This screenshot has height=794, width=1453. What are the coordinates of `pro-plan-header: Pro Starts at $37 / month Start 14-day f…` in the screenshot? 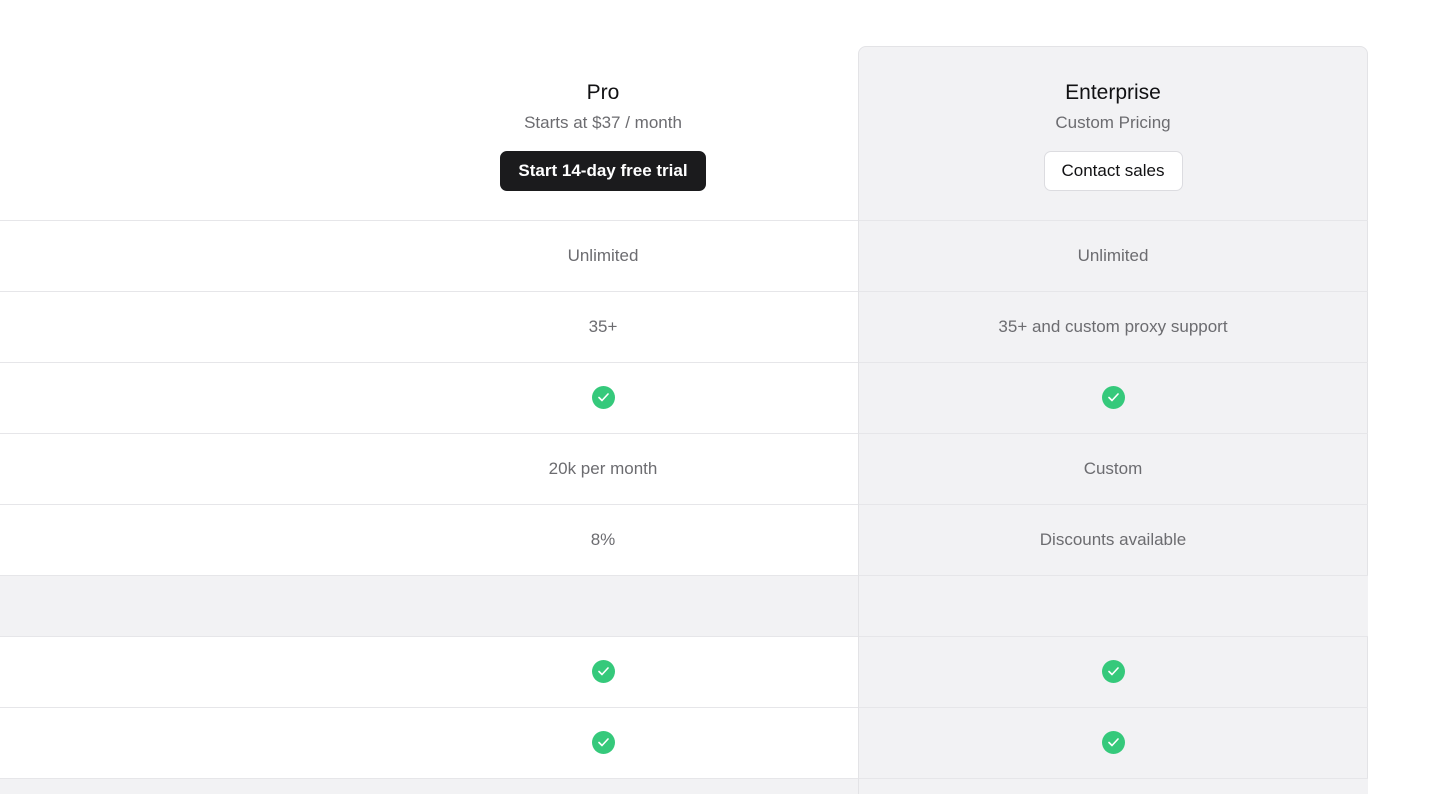 It's located at (603, 133).